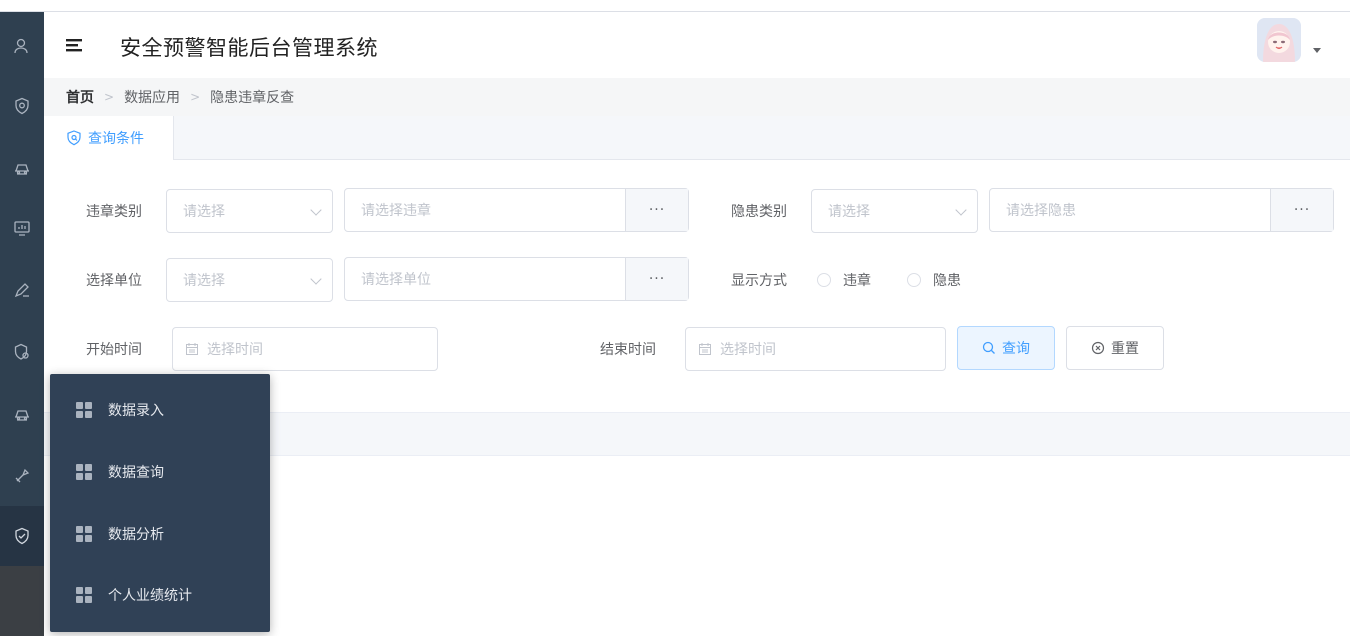 Image resolution: width=1350 pixels, height=636 pixels. Describe the element at coordinates (1279, 40) in the screenshot. I see `avatar` at that location.